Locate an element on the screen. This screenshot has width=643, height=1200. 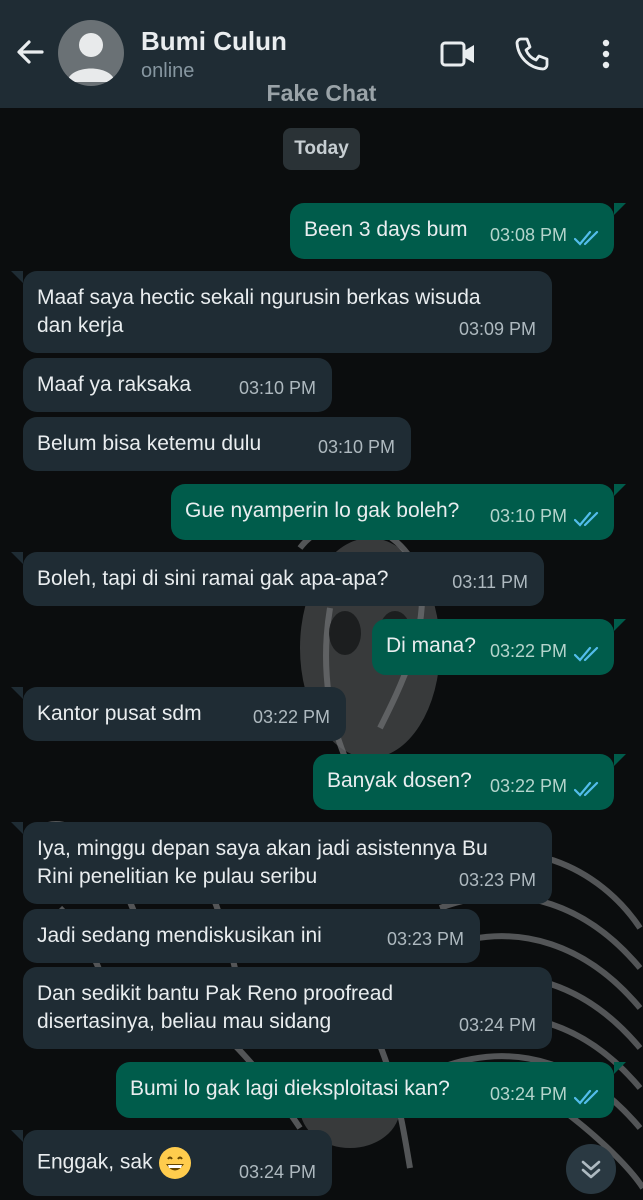
message-text-part: Enggak, sak is located at coordinates (95, 1162).